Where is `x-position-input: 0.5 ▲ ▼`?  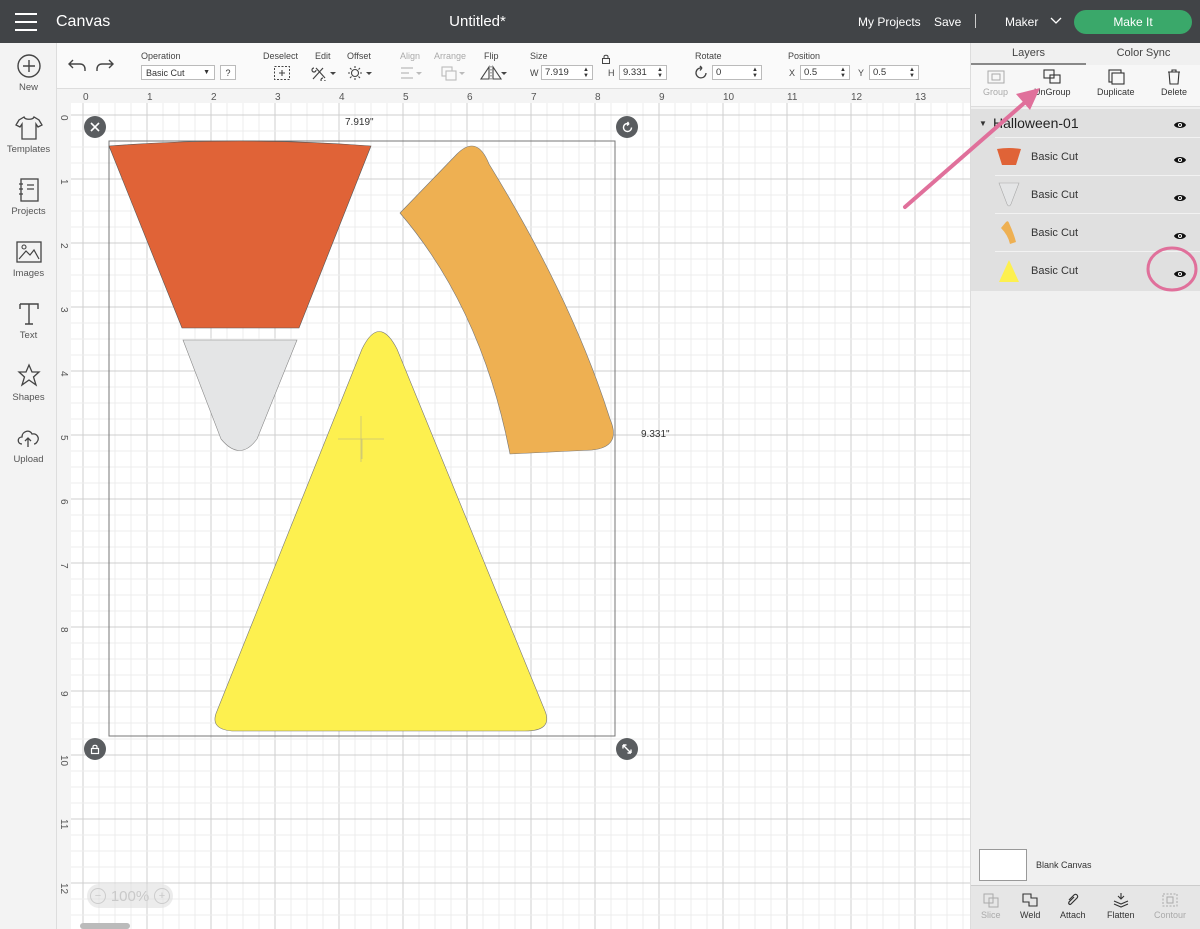
x-position-input: 0.5 ▲ ▼ is located at coordinates (825, 72).